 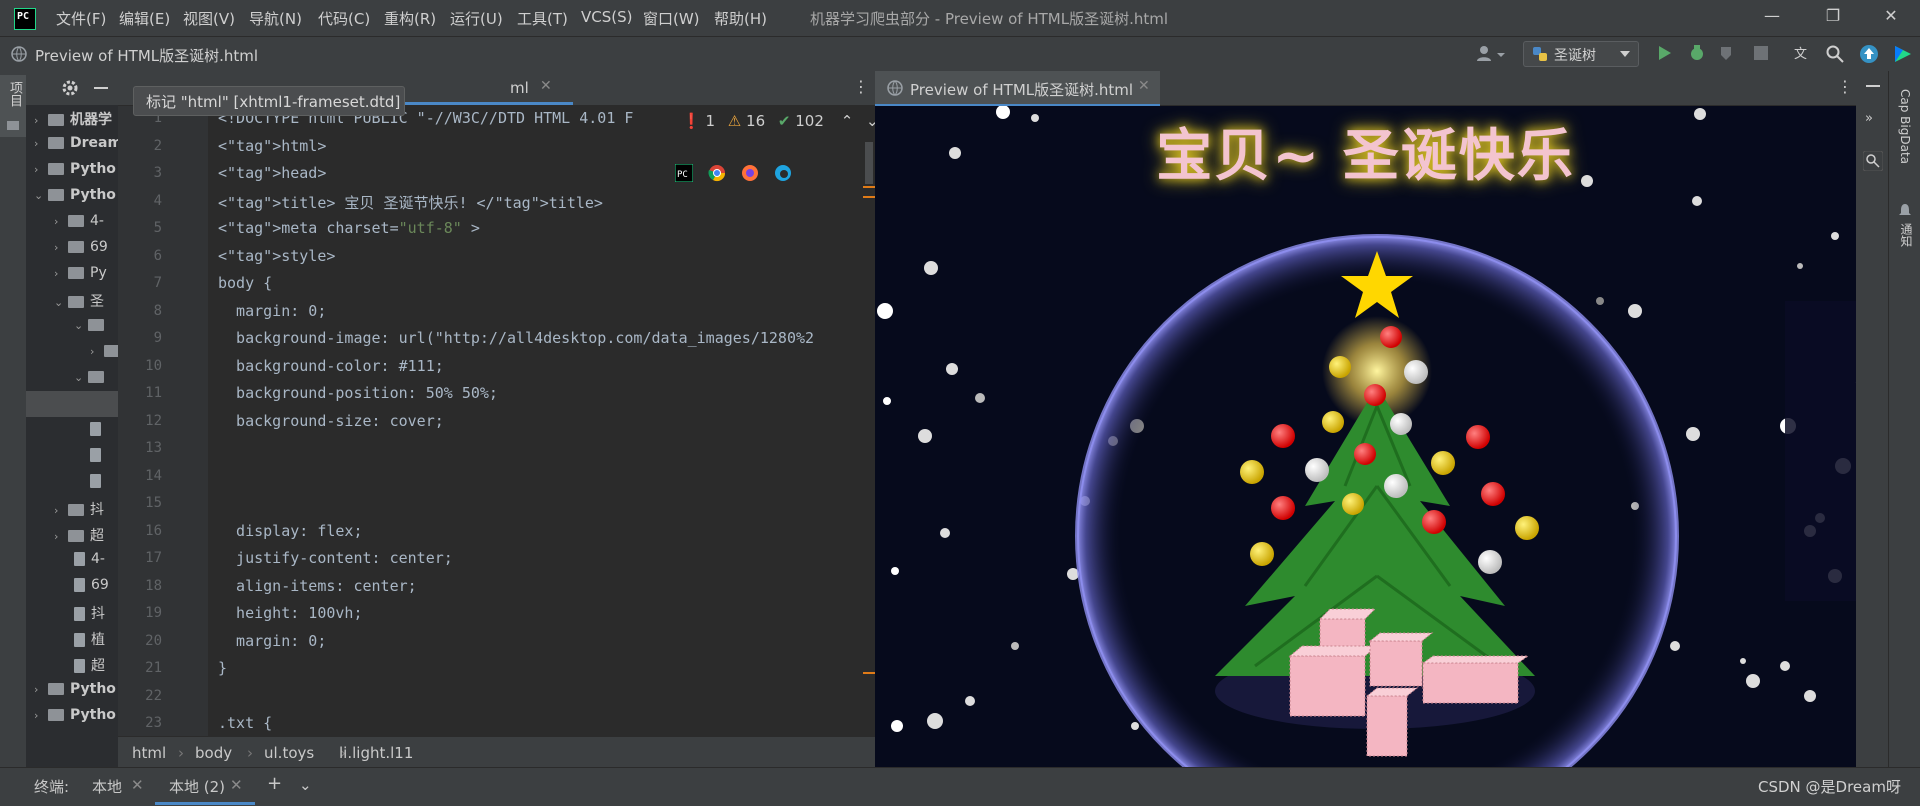 I want to click on breadcrumb-item: ul.toys, so click(x=289, y=753).